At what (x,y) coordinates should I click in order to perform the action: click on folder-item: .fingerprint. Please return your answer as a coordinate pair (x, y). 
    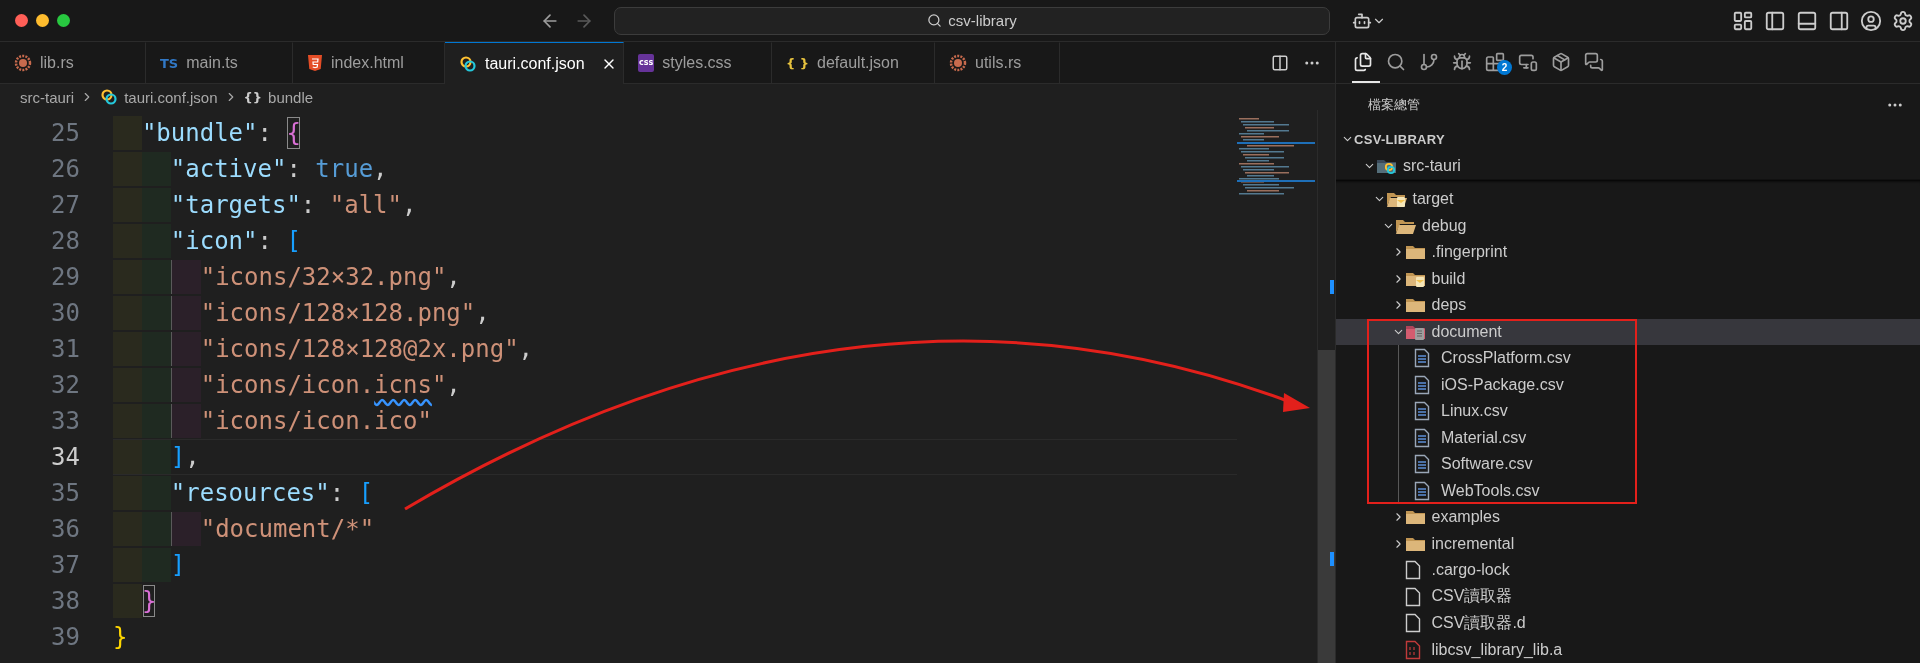
    Looking at the image, I should click on (1628, 252).